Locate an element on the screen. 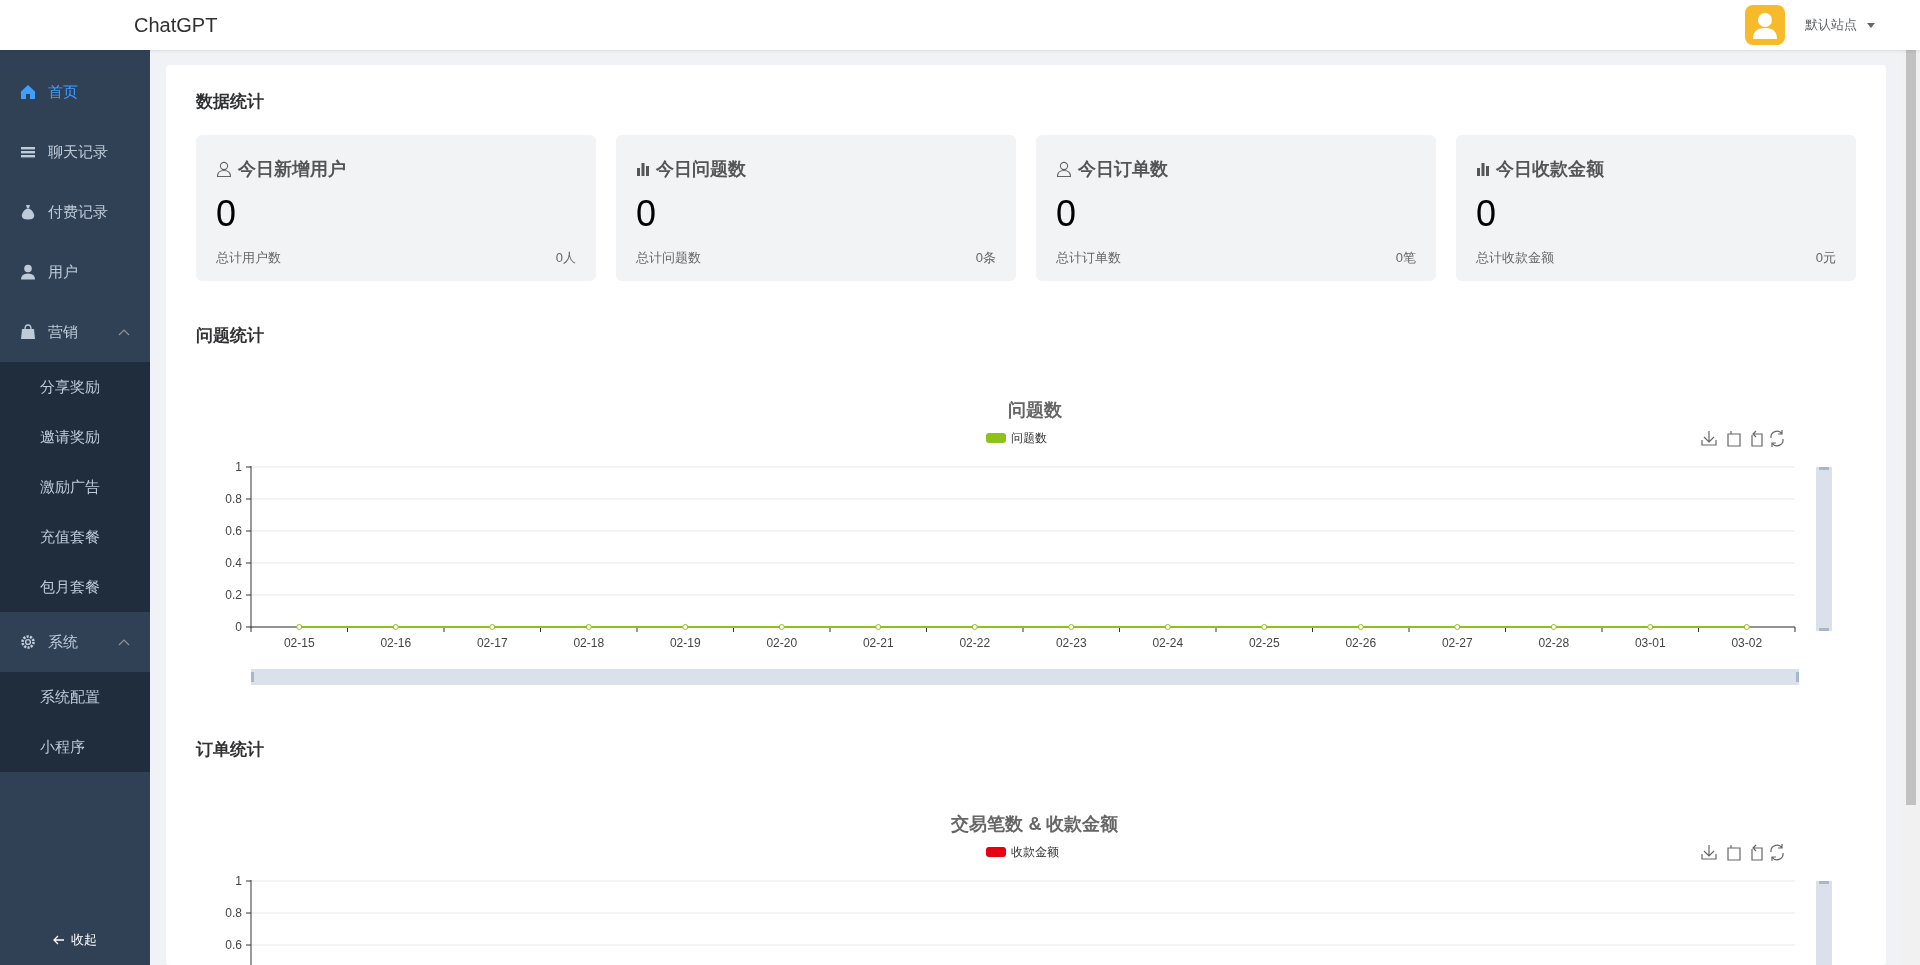 Image resolution: width=1920 pixels, height=965 pixels. x-axis-label: 02-25 is located at coordinates (1264, 643).